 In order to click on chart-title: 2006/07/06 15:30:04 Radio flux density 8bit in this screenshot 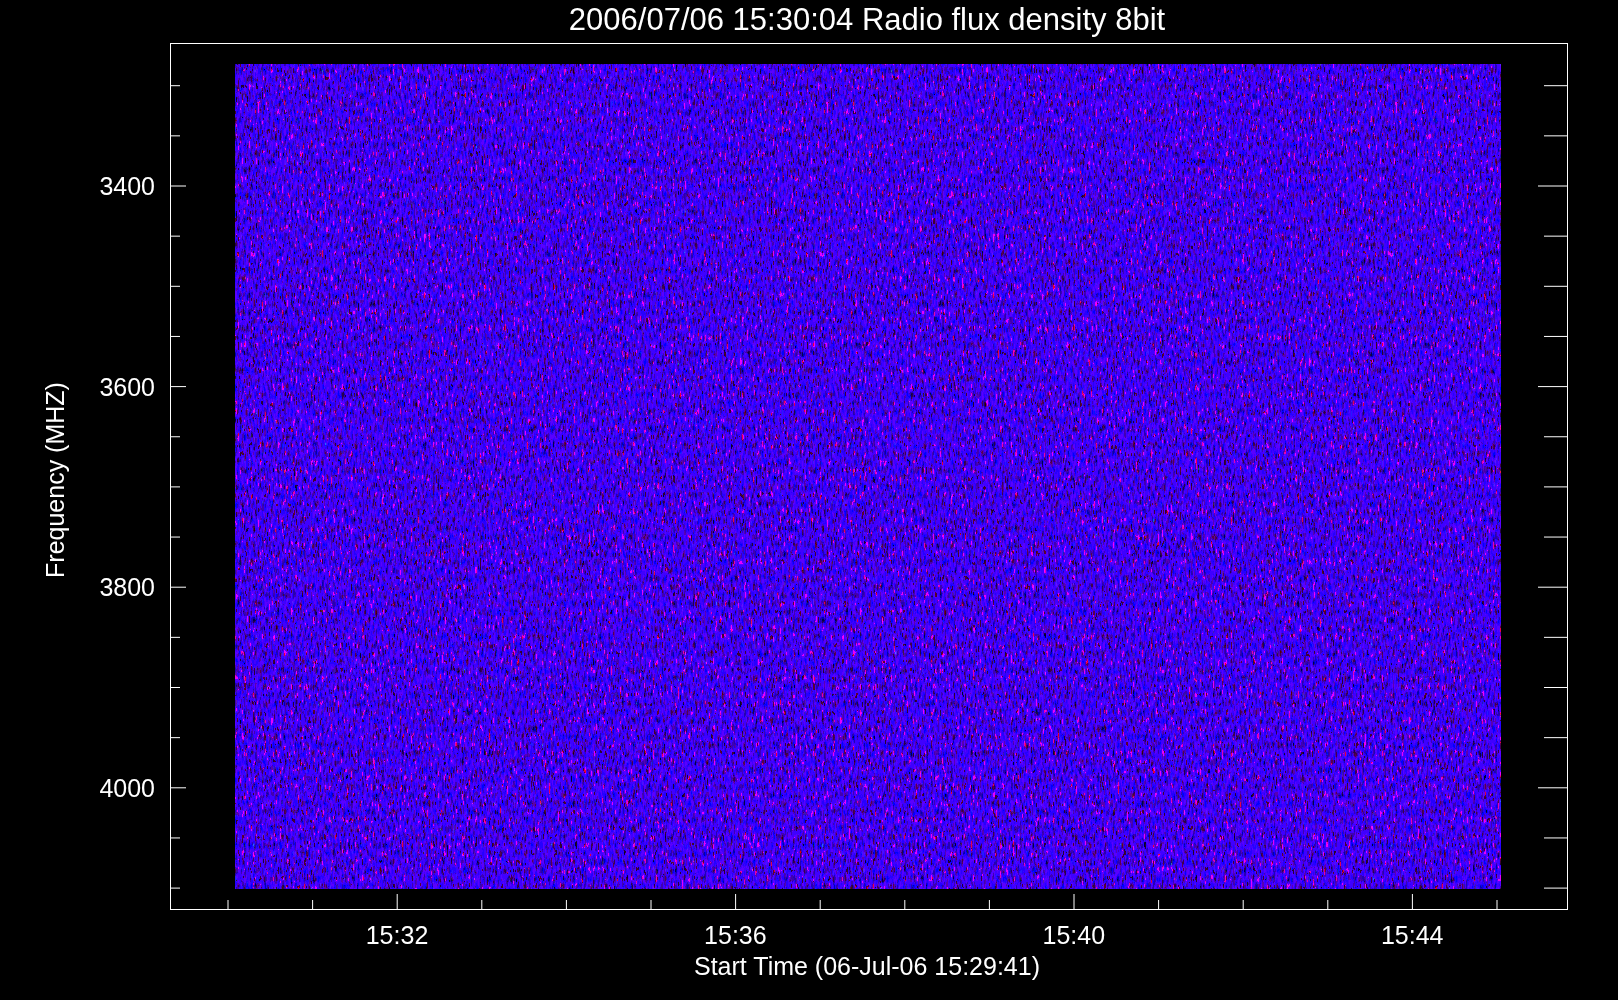, I will do `click(867, 19)`.